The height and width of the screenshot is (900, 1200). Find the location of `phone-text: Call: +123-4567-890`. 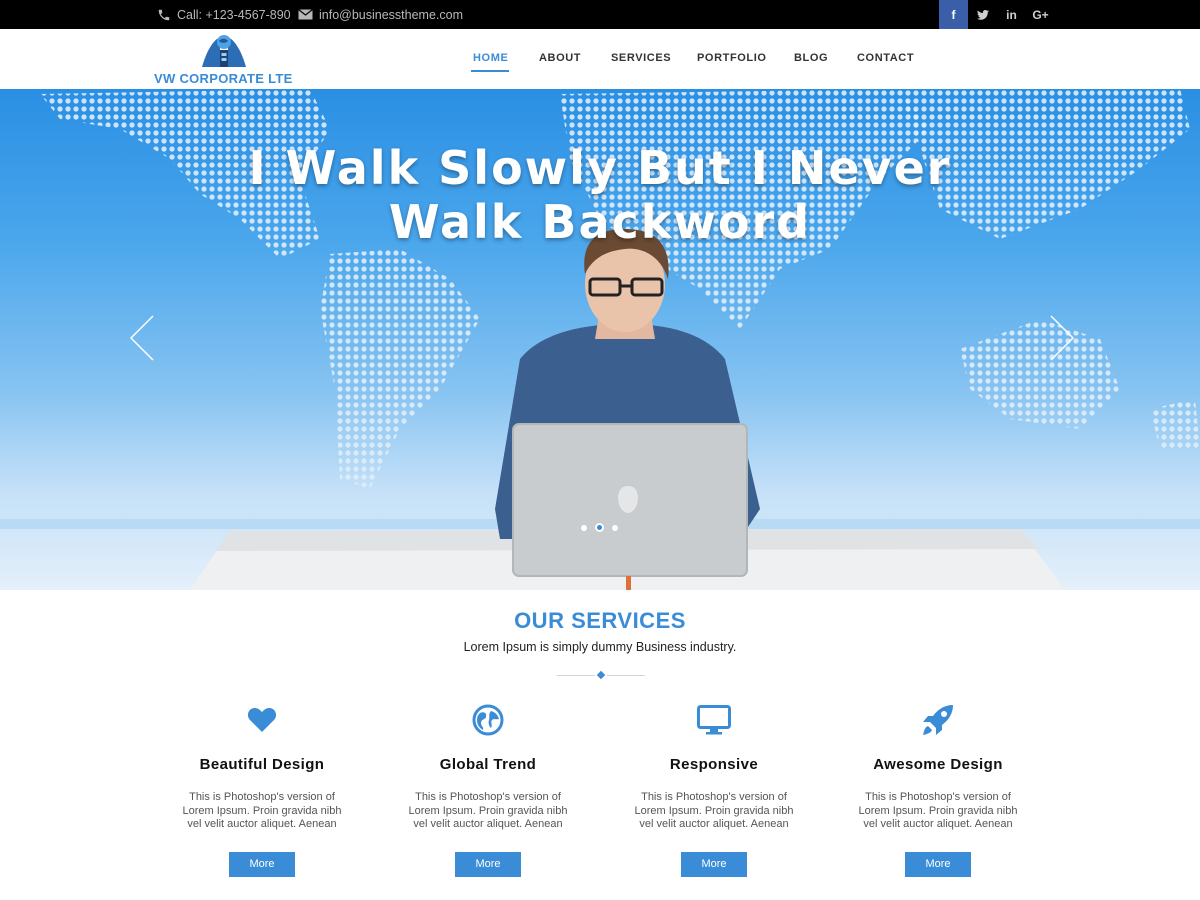

phone-text: Call: +123-4567-890 is located at coordinates (234, 14).